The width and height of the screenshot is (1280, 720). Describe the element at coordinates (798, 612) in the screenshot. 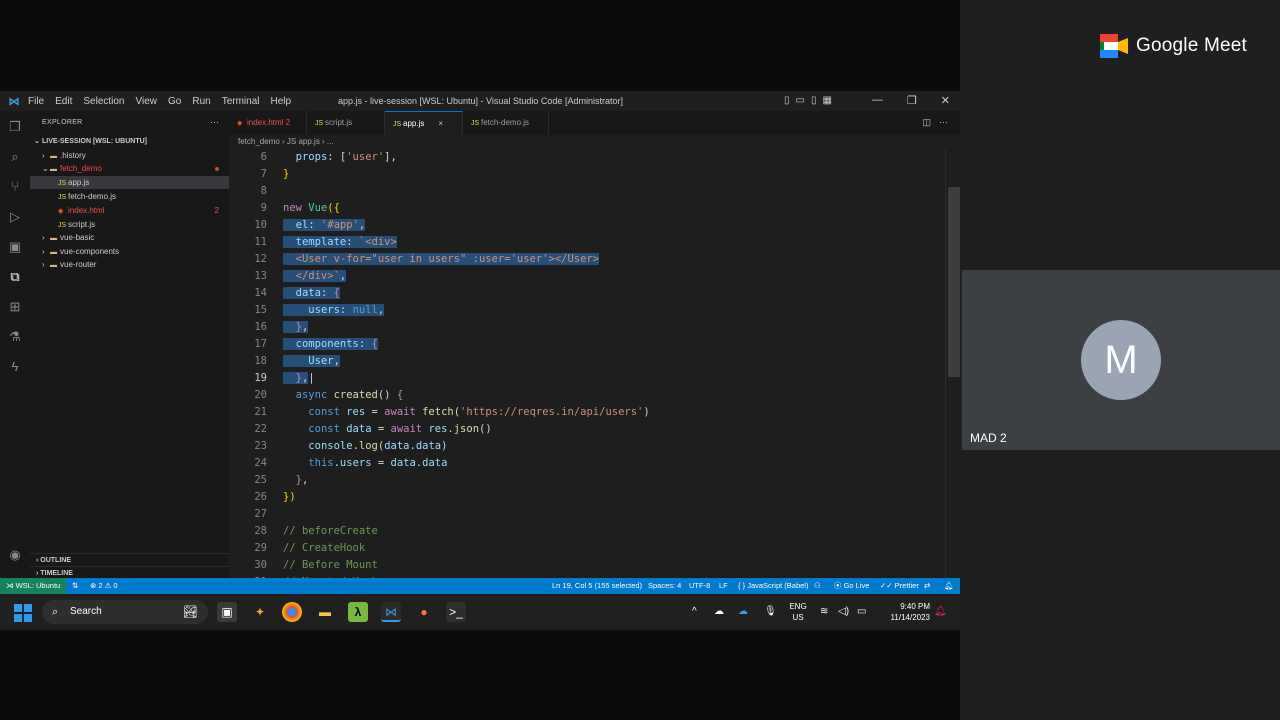

I see `input-language: ENG US` at that location.